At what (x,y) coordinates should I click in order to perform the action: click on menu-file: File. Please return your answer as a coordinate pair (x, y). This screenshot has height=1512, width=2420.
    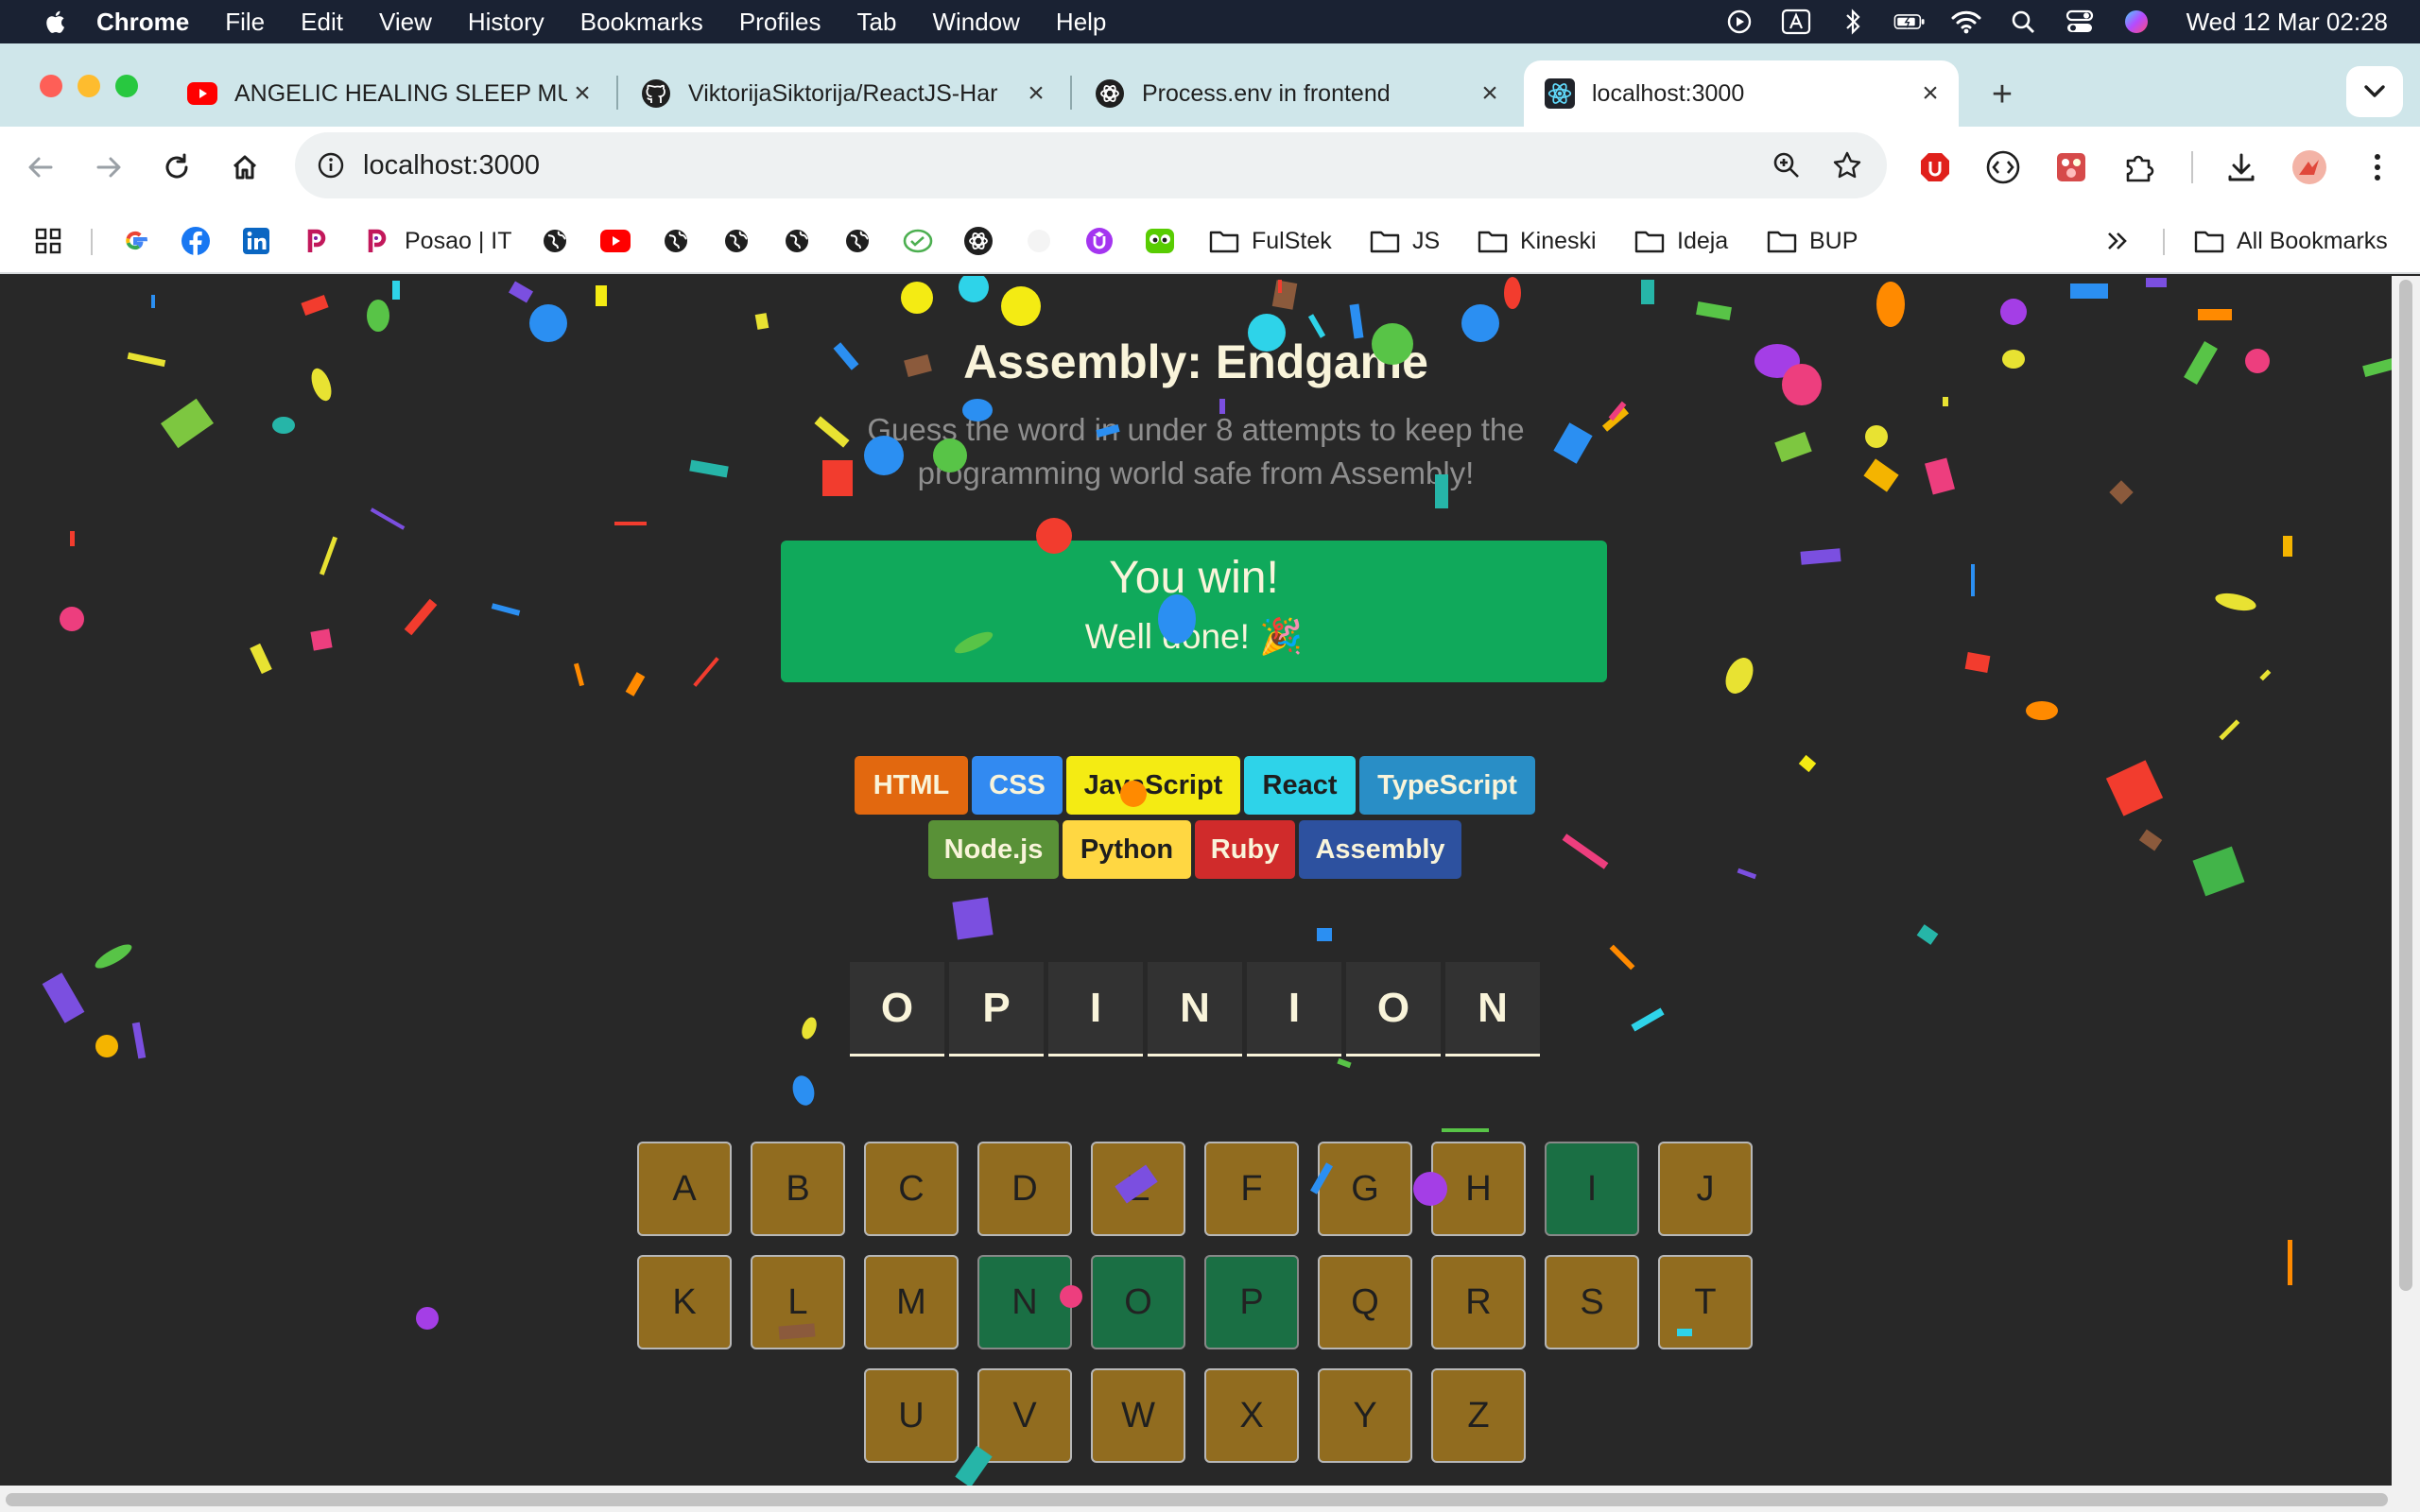
    Looking at the image, I should click on (245, 22).